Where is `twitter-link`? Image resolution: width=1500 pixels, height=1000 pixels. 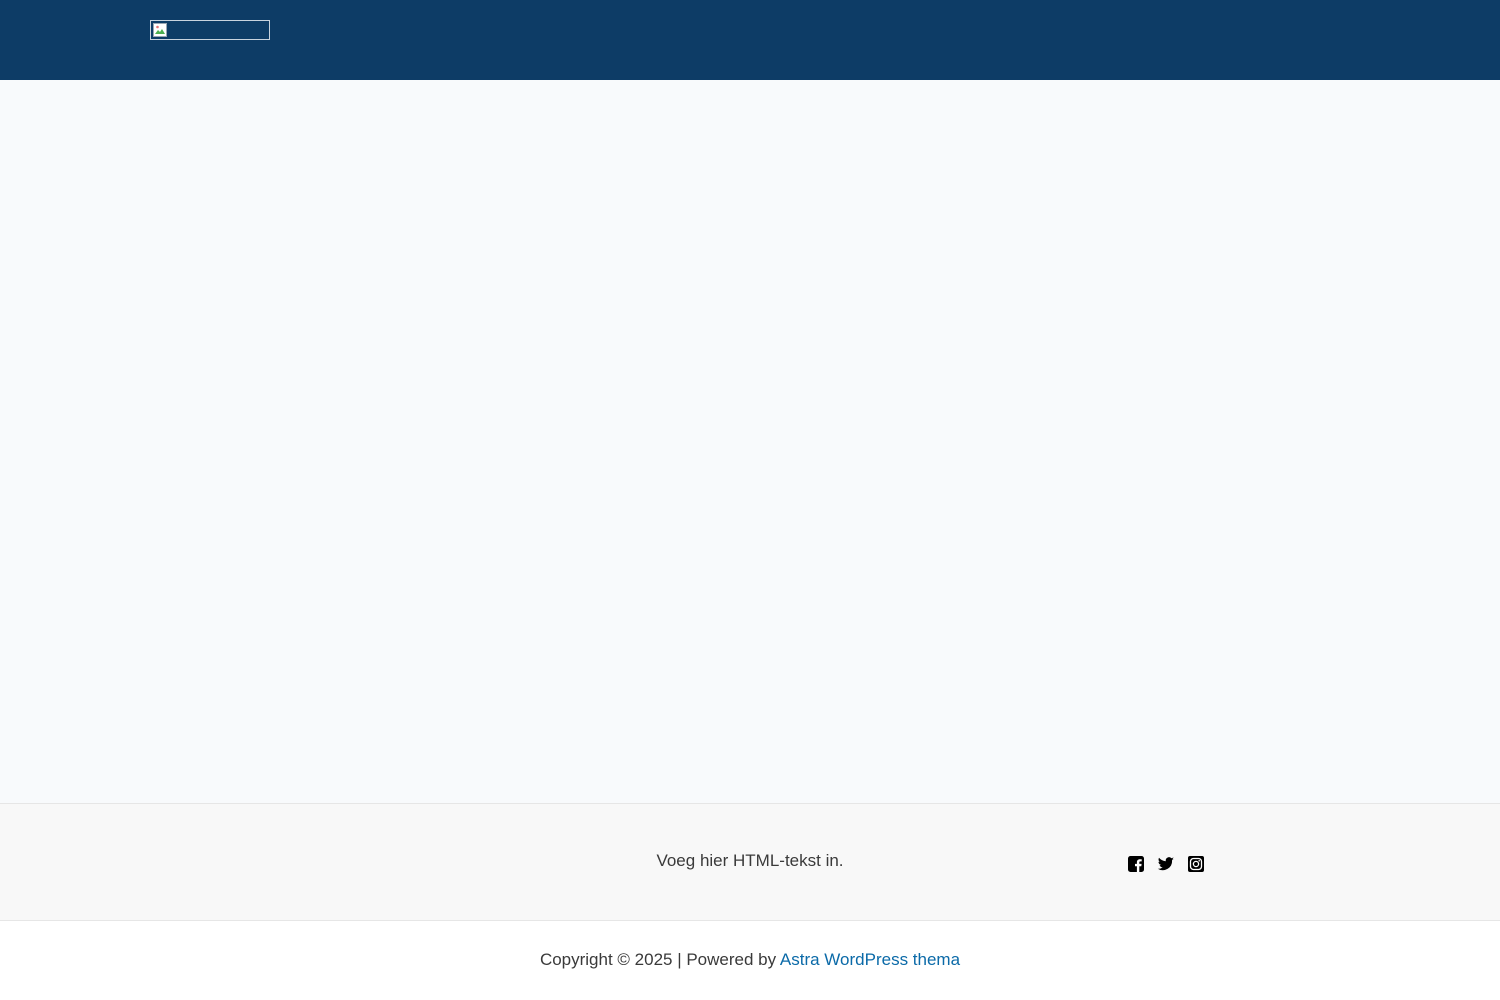 twitter-link is located at coordinates (1166, 864).